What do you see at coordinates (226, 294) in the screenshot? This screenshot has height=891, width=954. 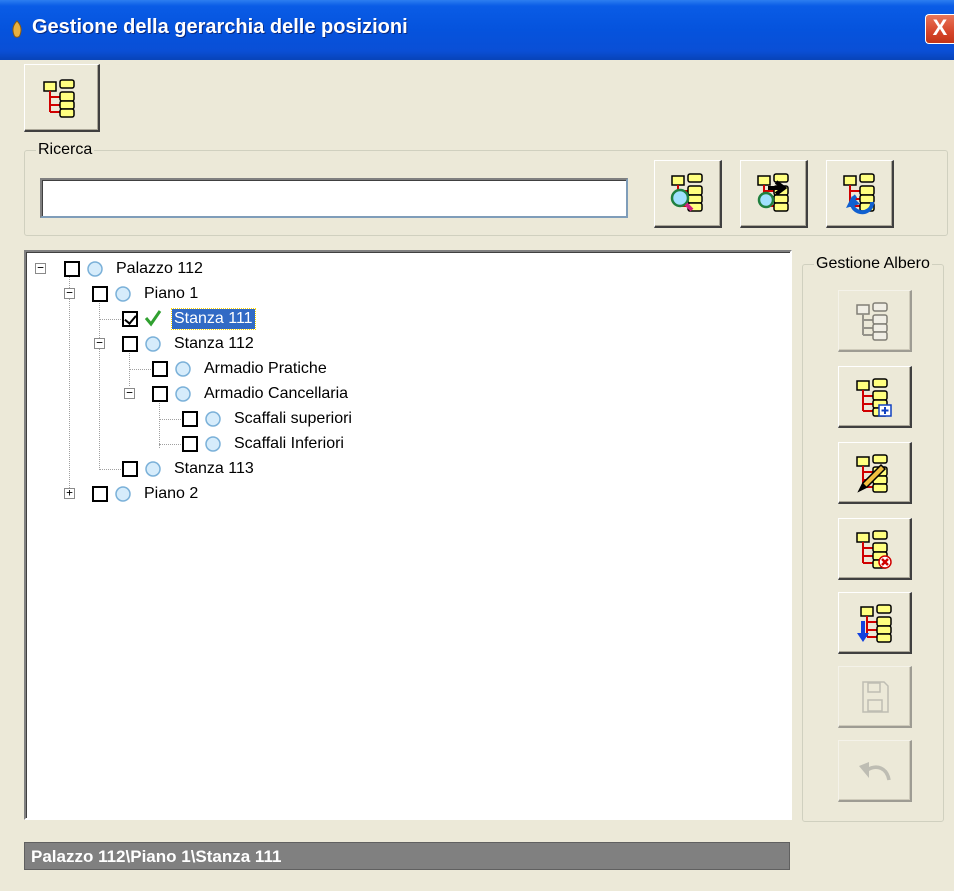 I see `tree-node-piano-1: − Piano 1` at bounding box center [226, 294].